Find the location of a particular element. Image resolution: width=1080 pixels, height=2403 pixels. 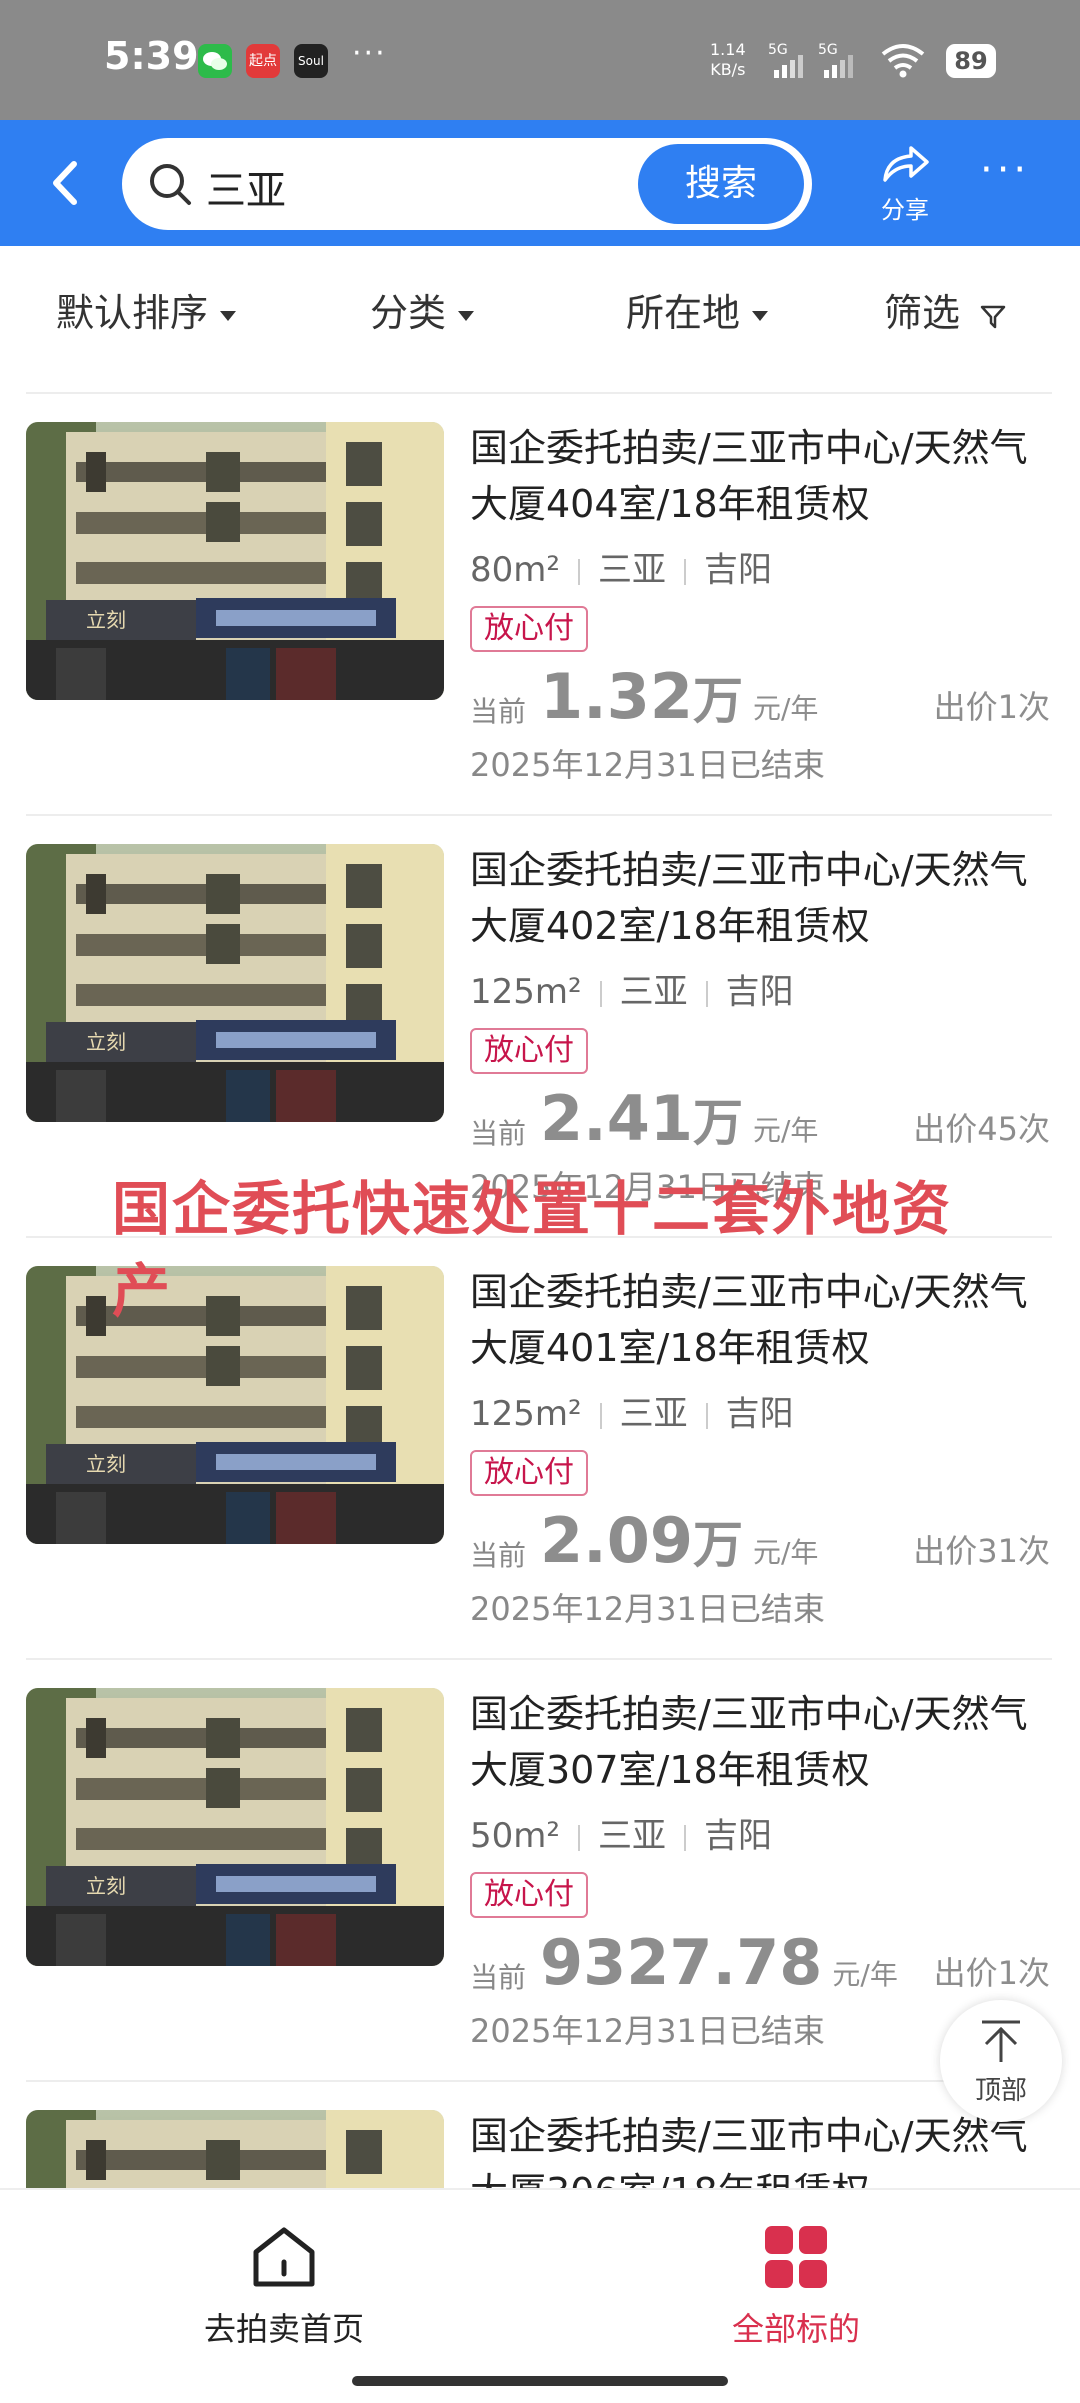

arrow-up-icon is located at coordinates (1001, 2041).